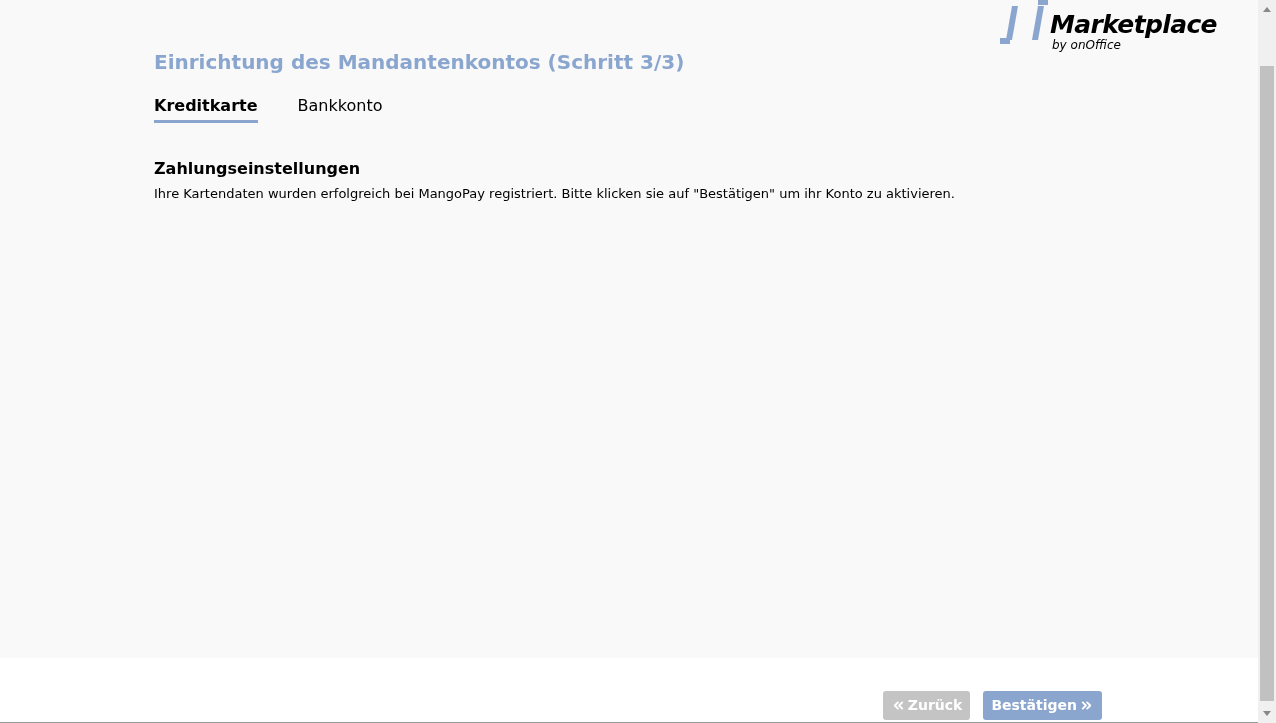  I want to click on section-text: Ihre Kartendaten wurden erfolgreich bei MangoPay registriert. Bitte klicken sie auf "Bestätigen" um ihr Konto zu aktivieren., so click(555, 194).